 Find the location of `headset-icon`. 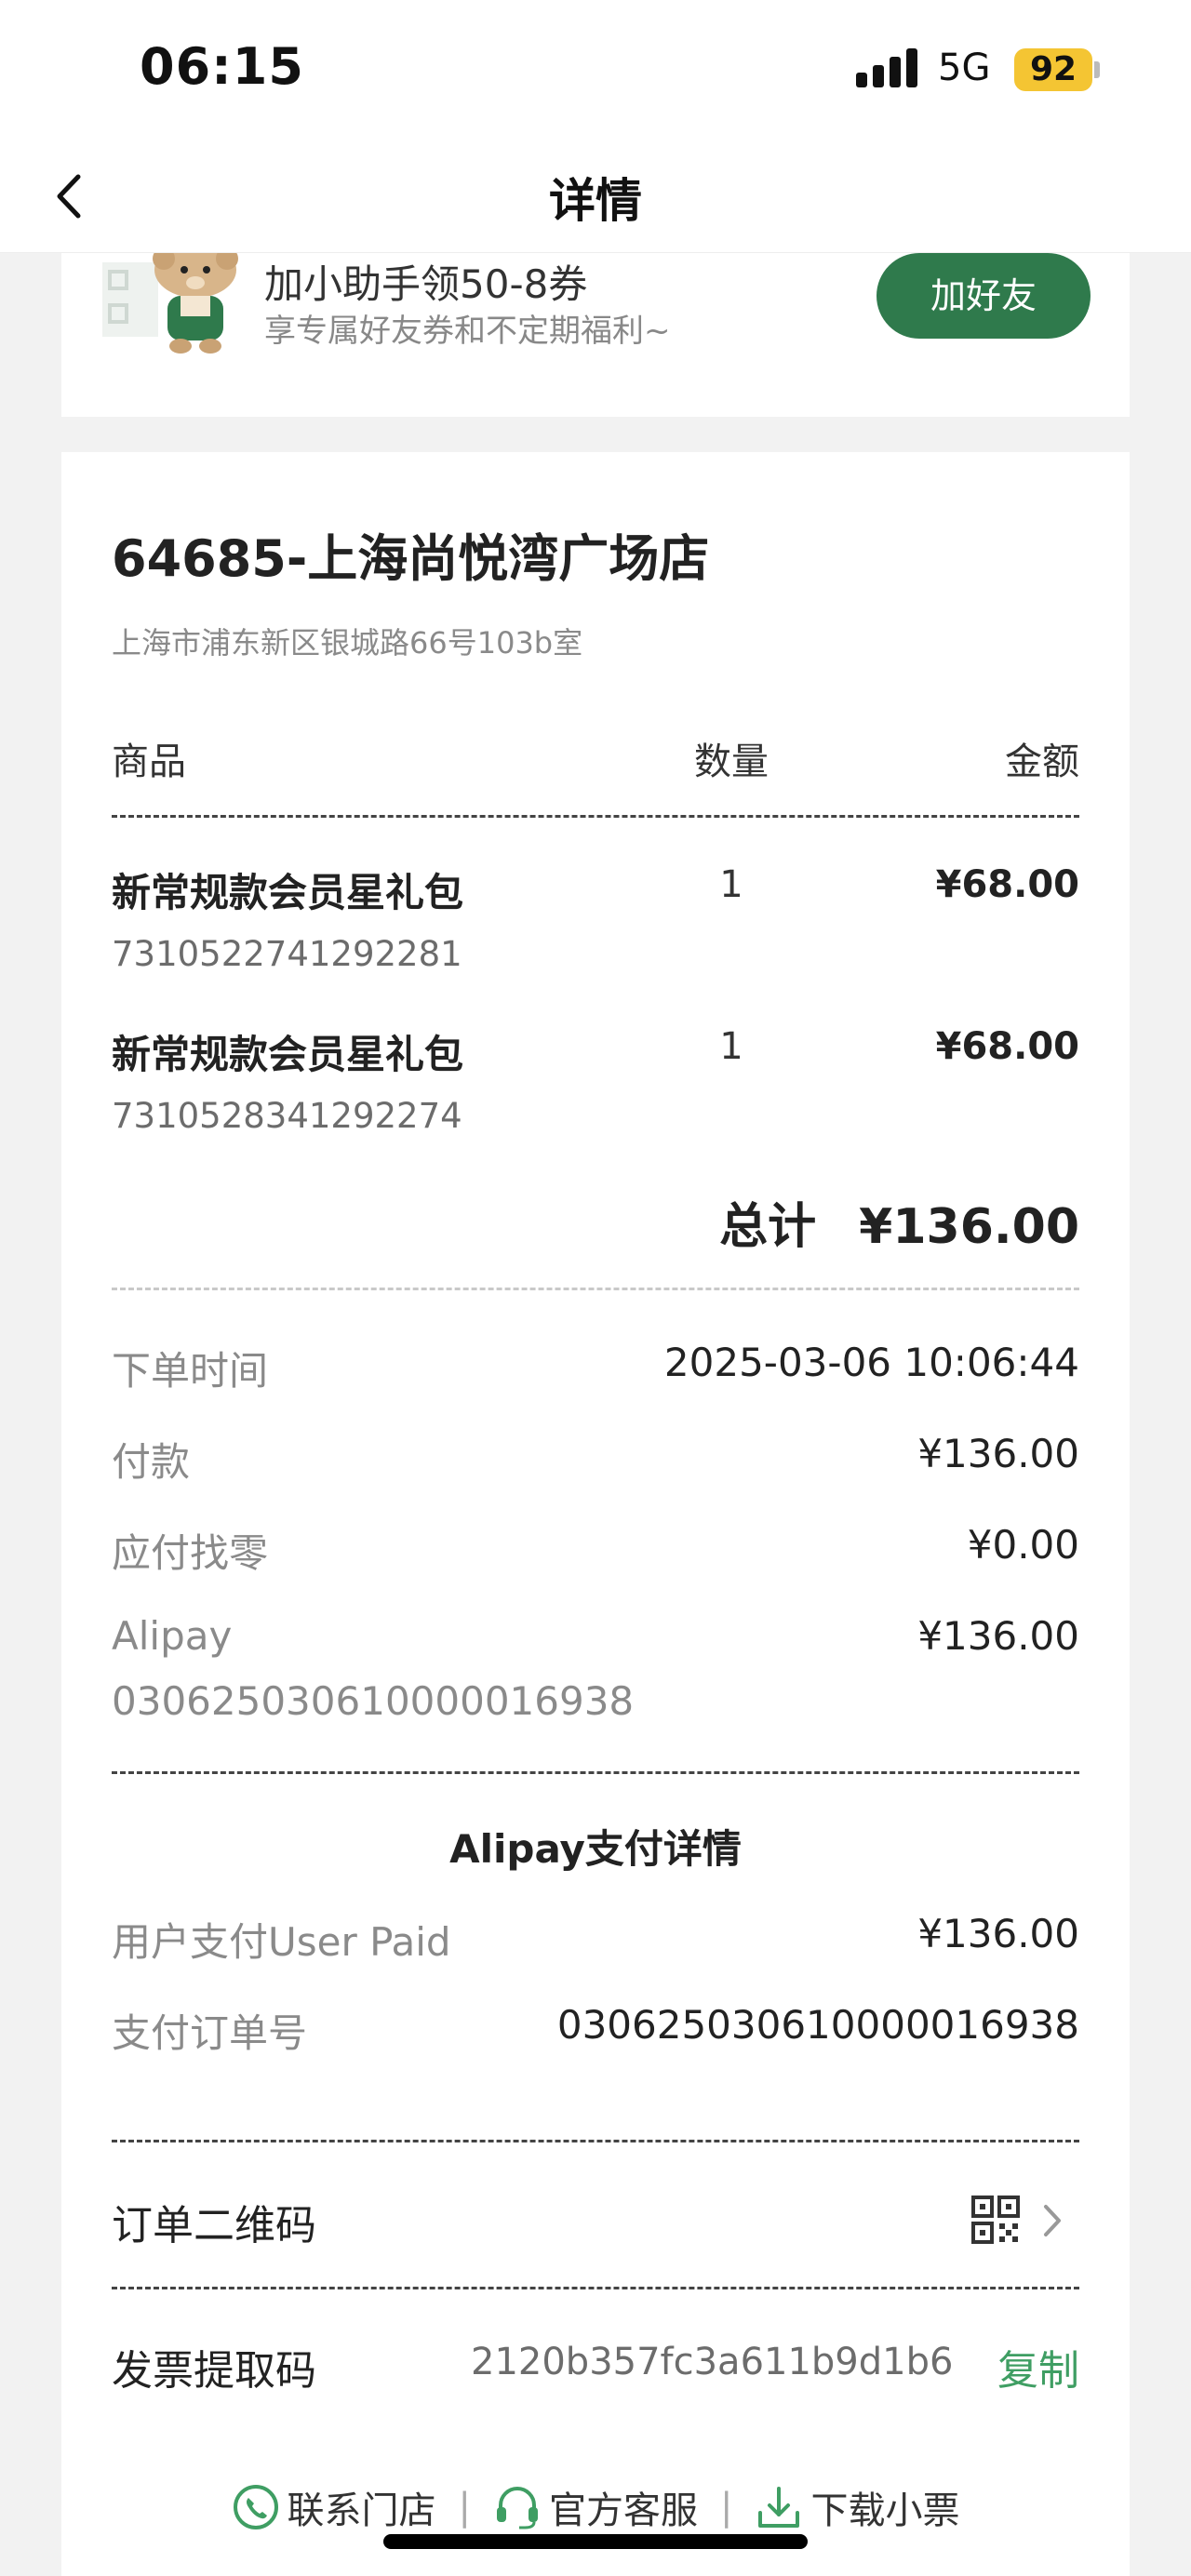

headset-icon is located at coordinates (517, 2508).